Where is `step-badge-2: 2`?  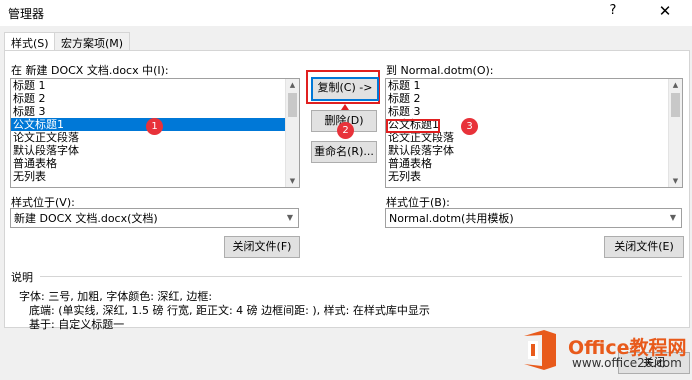
step-badge-2: 2 is located at coordinates (345, 130).